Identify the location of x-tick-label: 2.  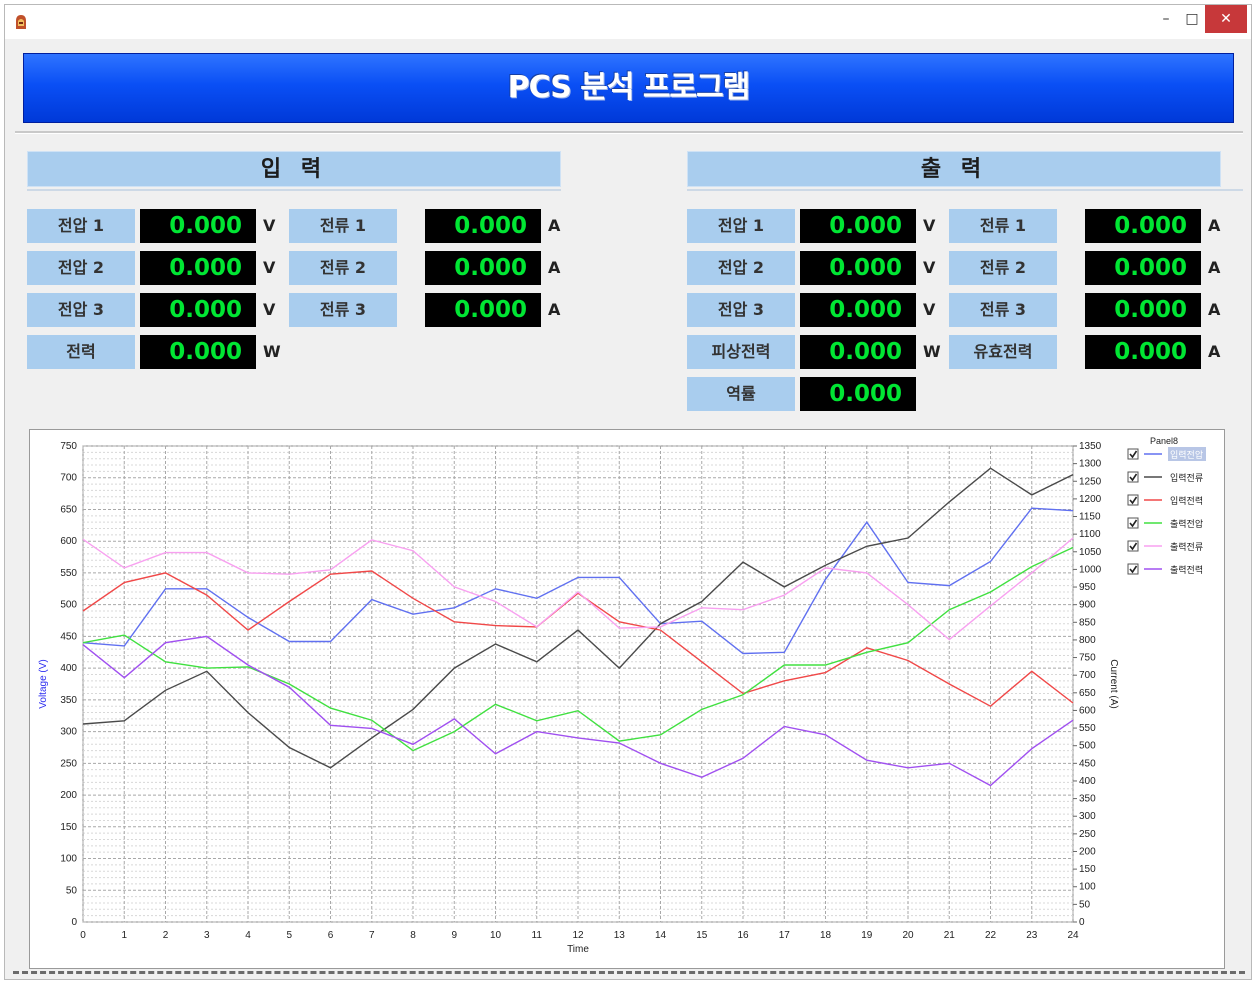
(166, 935).